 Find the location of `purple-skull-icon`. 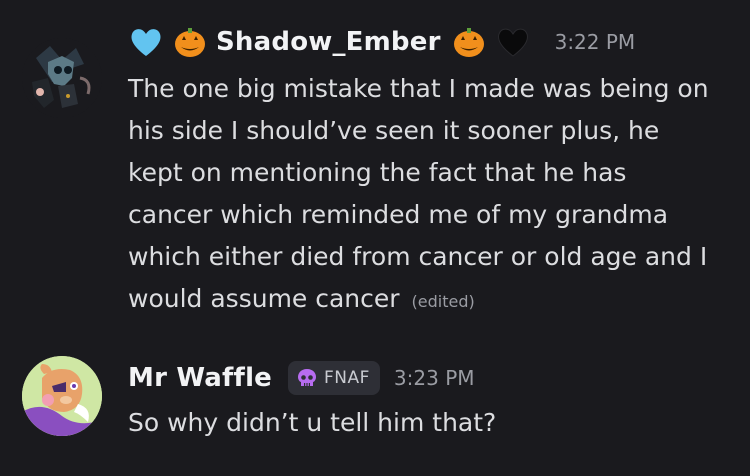

purple-skull-icon is located at coordinates (307, 378).